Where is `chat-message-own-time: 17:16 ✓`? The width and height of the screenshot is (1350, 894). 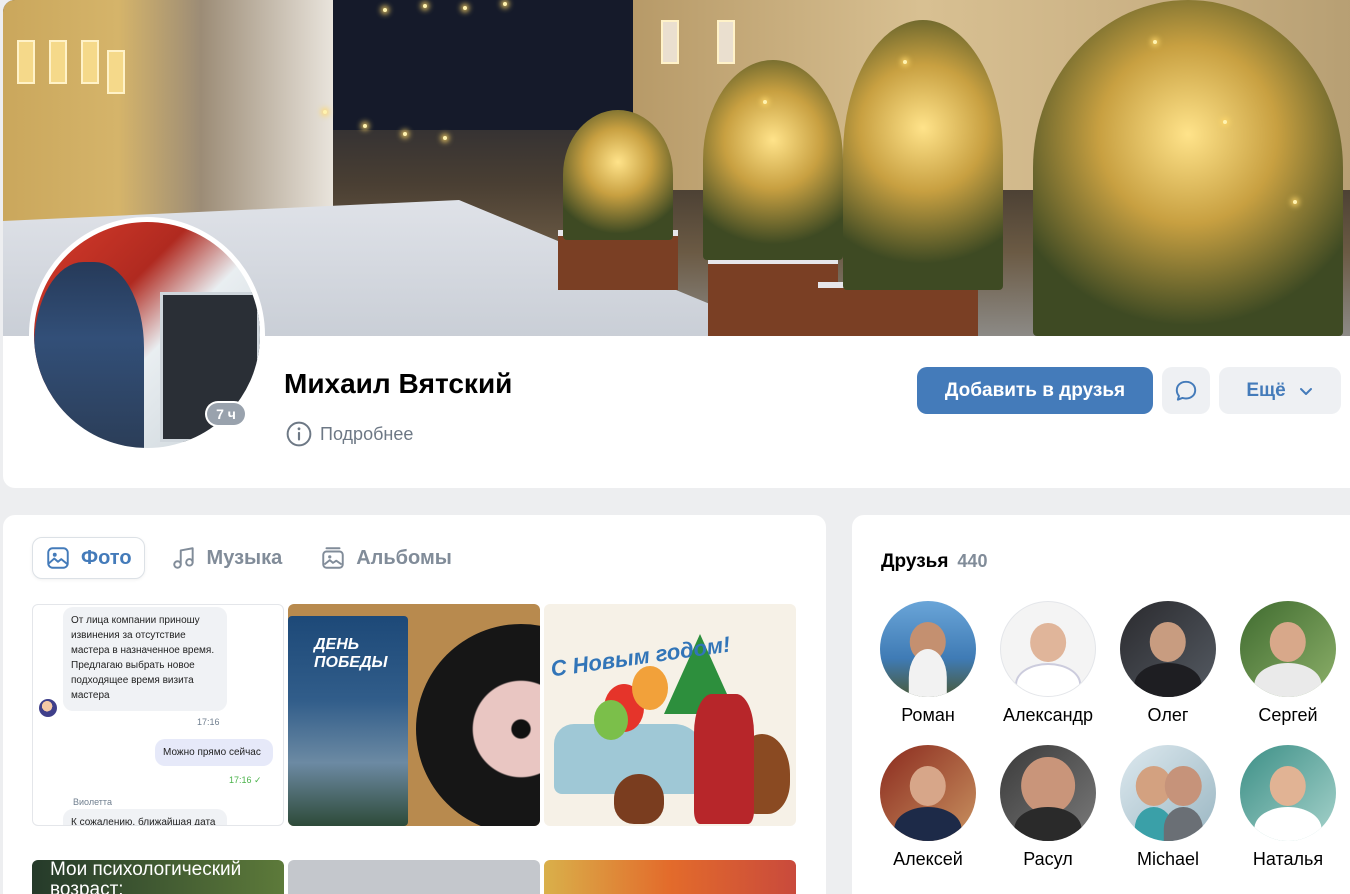 chat-message-own-time: 17:16 ✓ is located at coordinates (245, 780).